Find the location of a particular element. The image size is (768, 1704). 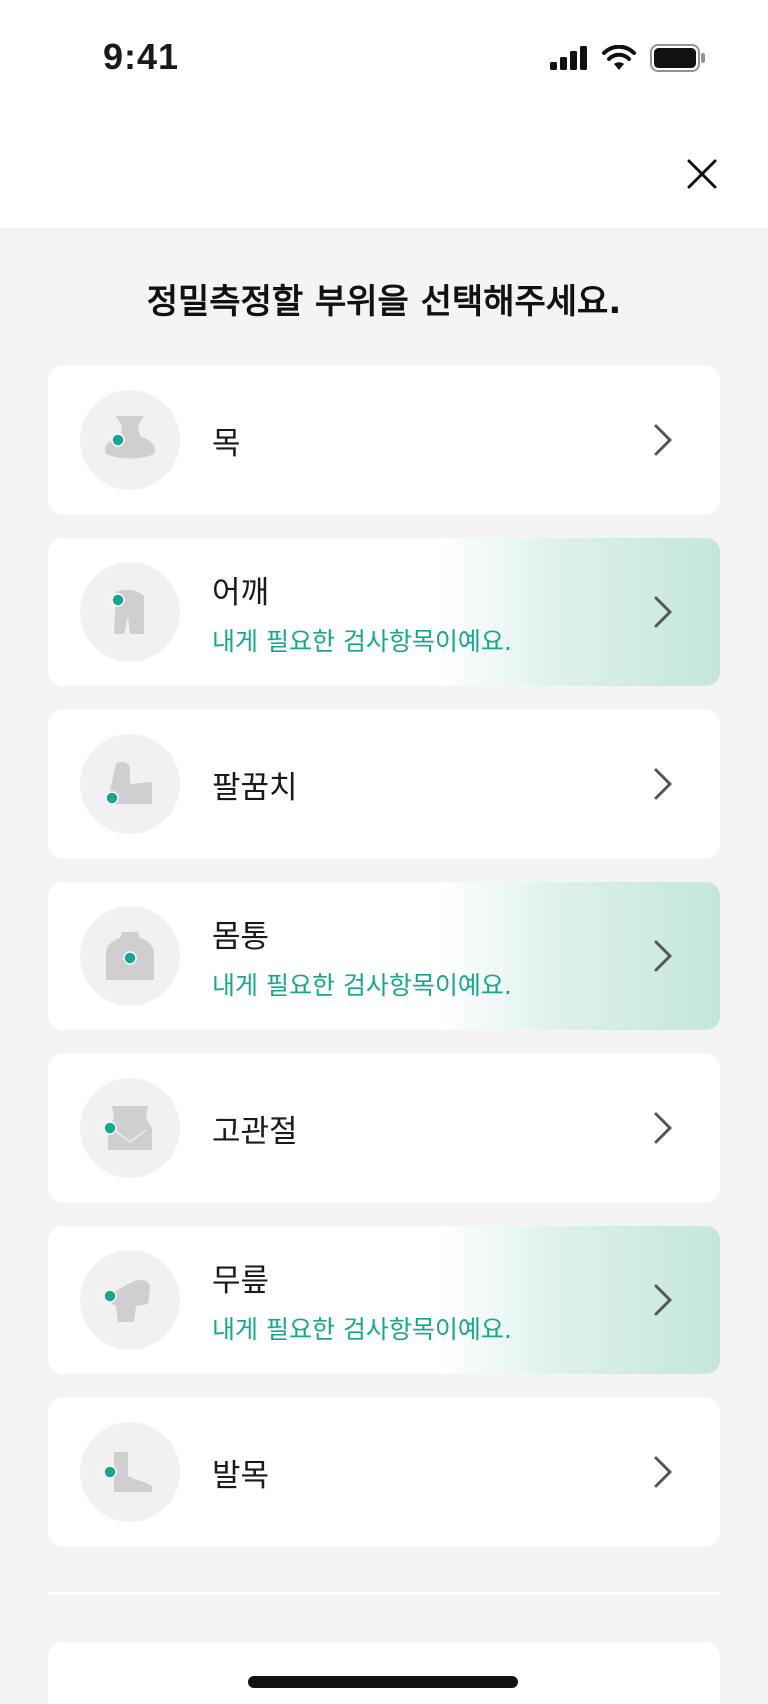

shoulder-icon is located at coordinates (130, 612).